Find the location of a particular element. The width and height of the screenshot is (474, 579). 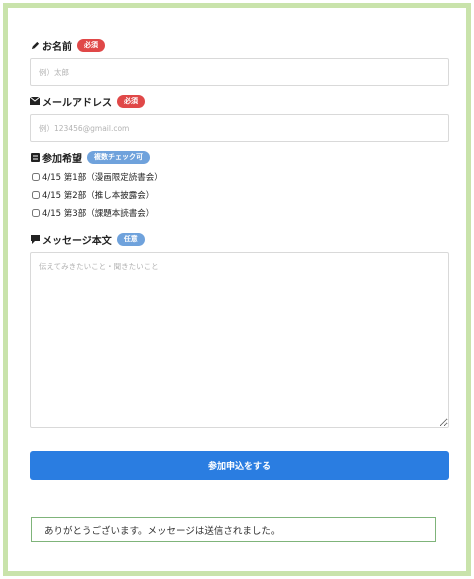

name-label: お名前 is located at coordinates (57, 47).